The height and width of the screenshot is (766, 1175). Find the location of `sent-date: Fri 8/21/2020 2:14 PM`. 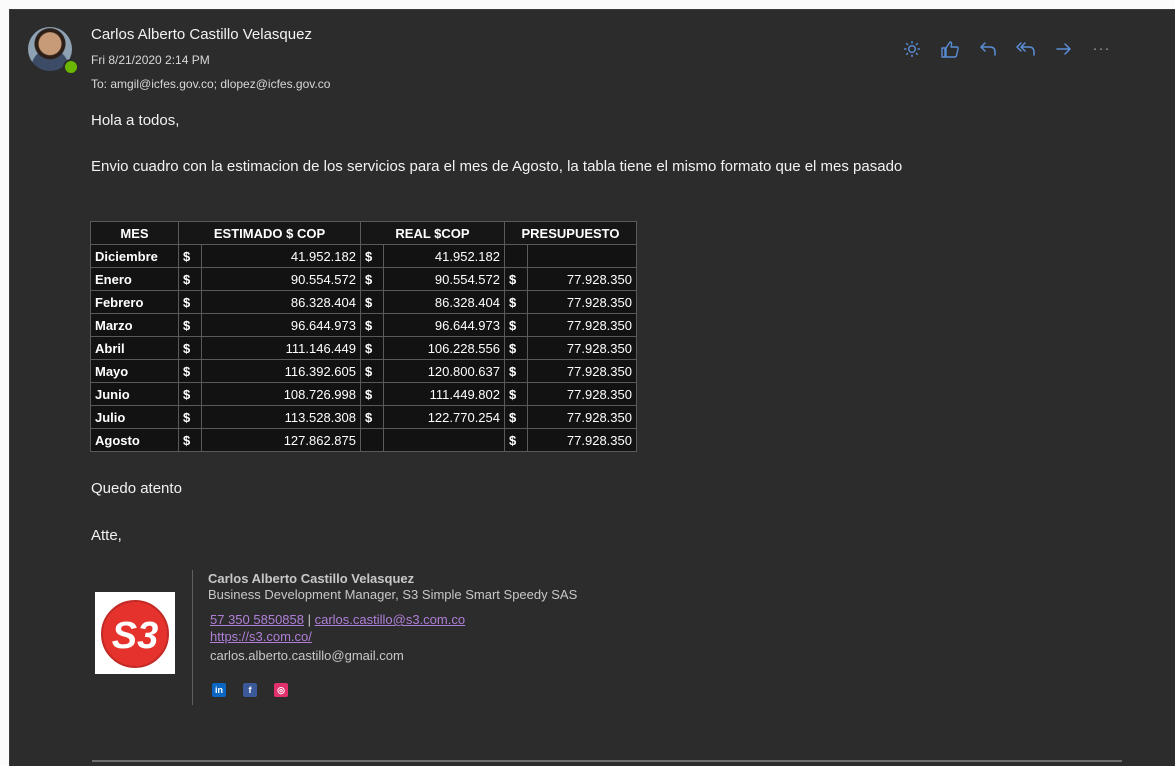

sent-date: Fri 8/21/2020 2:14 PM is located at coordinates (150, 60).